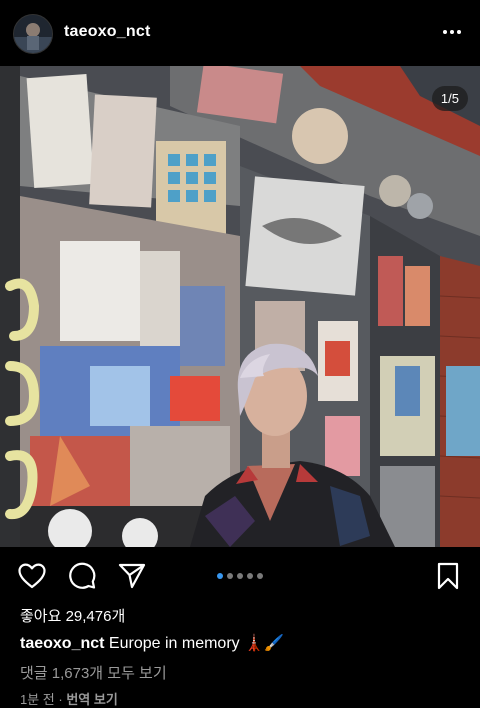 This screenshot has height=708, width=480. Describe the element at coordinates (43, 699) in the screenshot. I see `post-timestamp: 1분 전 ·` at that location.